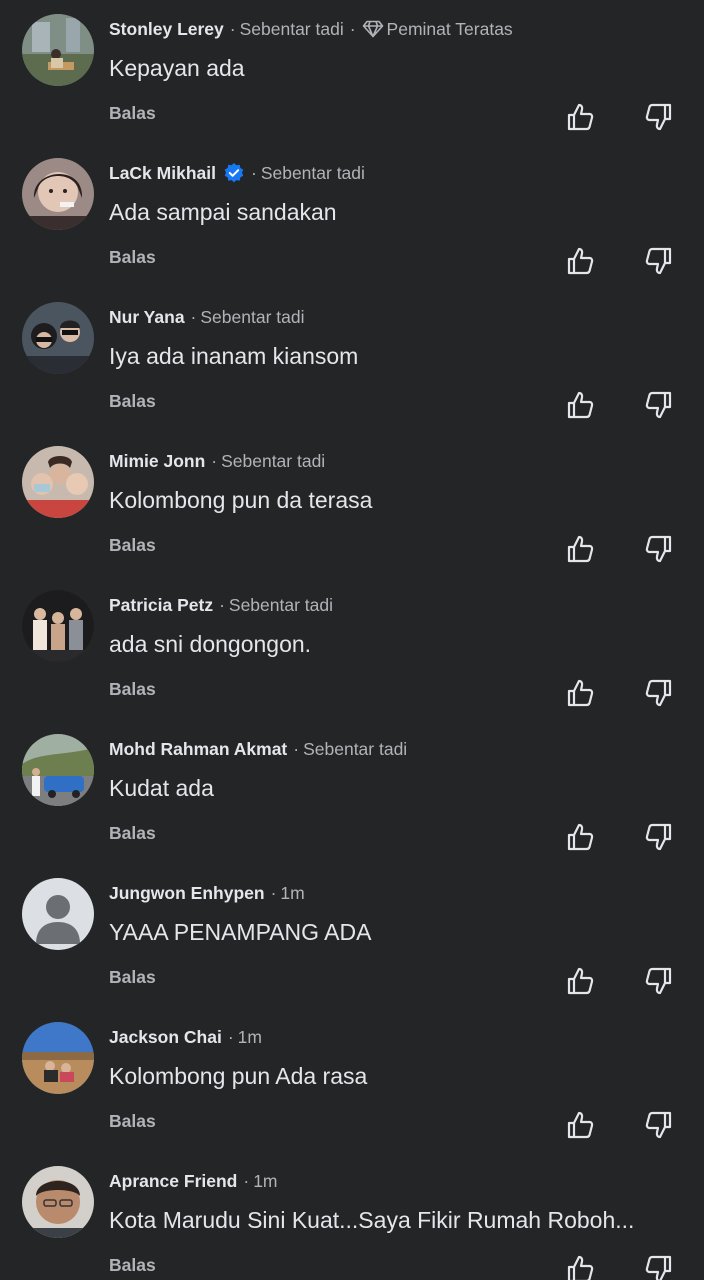  I want to click on default-avatar-icon, so click(58, 914).